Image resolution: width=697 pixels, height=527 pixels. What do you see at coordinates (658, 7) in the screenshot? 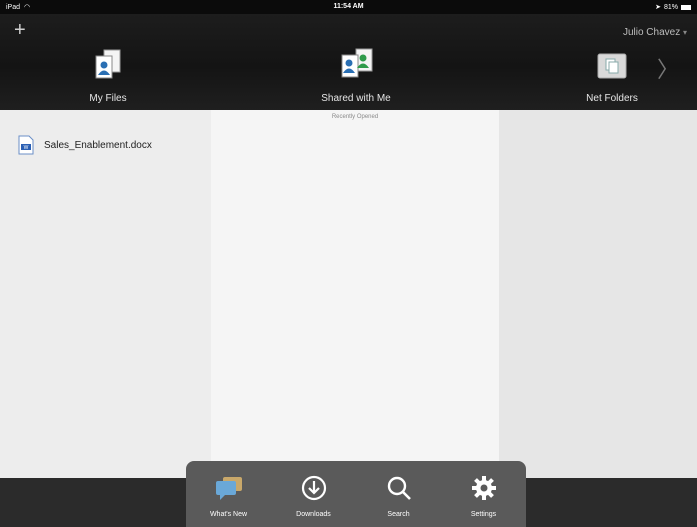
I see `location-icon: ➤` at bounding box center [658, 7].